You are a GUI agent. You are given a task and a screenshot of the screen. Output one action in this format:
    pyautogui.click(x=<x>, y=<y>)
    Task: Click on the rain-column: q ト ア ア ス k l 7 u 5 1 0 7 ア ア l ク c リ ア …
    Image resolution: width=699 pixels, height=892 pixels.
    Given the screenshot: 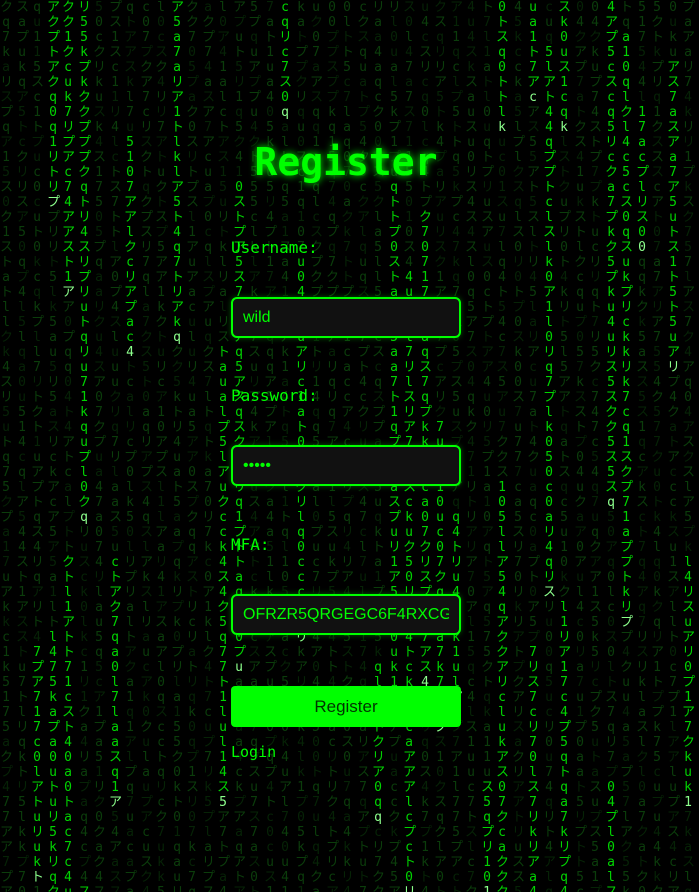 What is the action you would take?
    pyautogui.click(x=131, y=446)
    